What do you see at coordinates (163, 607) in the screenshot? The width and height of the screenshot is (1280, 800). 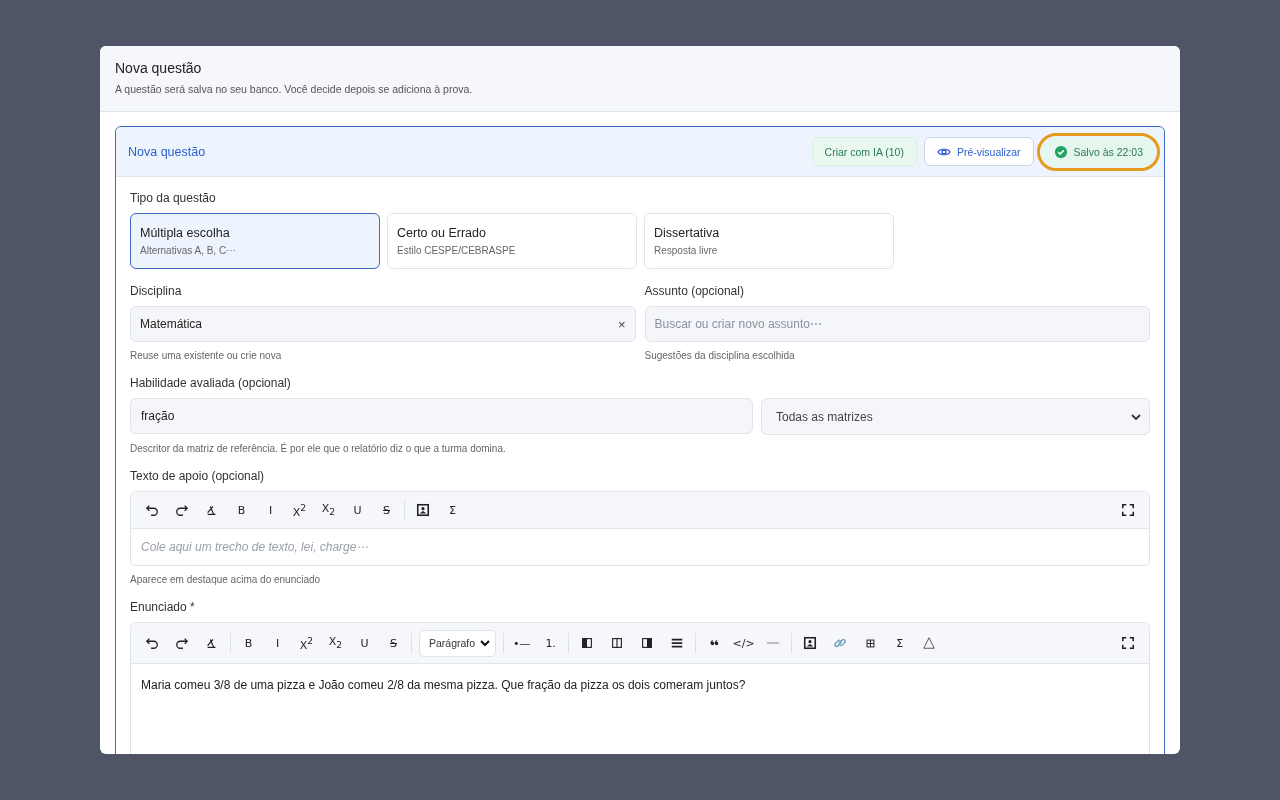 I see `field-label: Enunciado *` at bounding box center [163, 607].